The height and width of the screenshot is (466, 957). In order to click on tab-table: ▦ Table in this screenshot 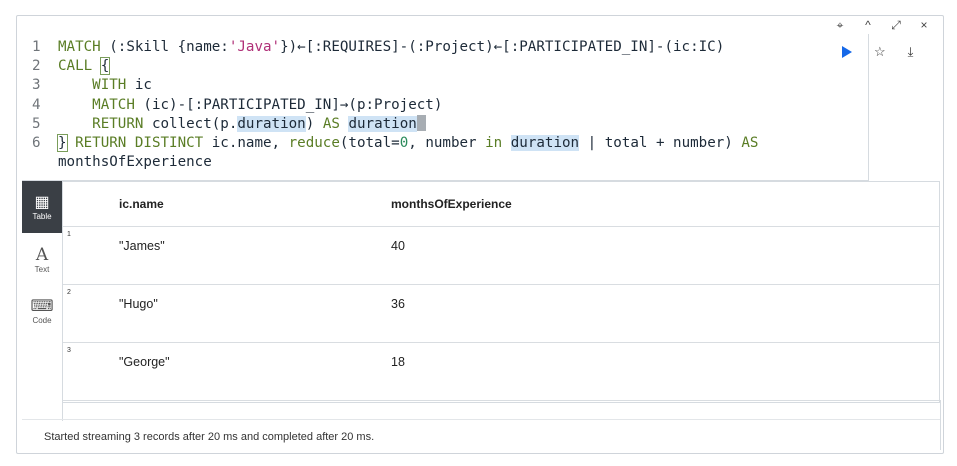, I will do `click(42, 207)`.